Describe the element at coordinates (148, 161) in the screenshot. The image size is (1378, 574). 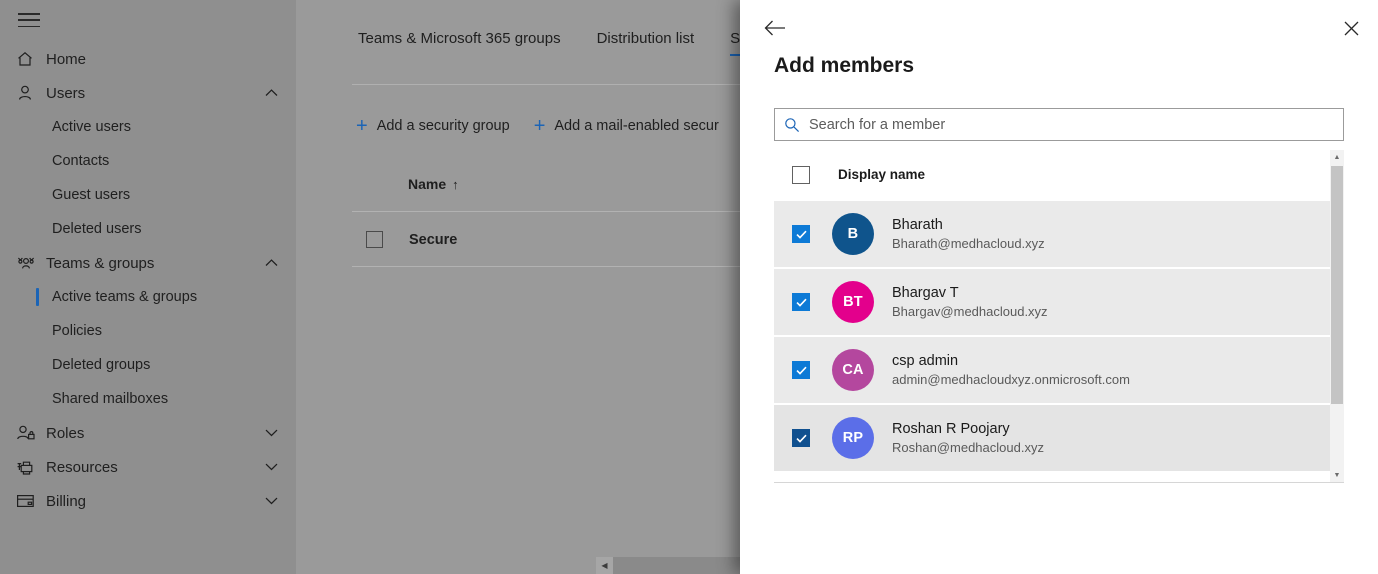
I see `sidebar-item-contacts: Contacts` at that location.